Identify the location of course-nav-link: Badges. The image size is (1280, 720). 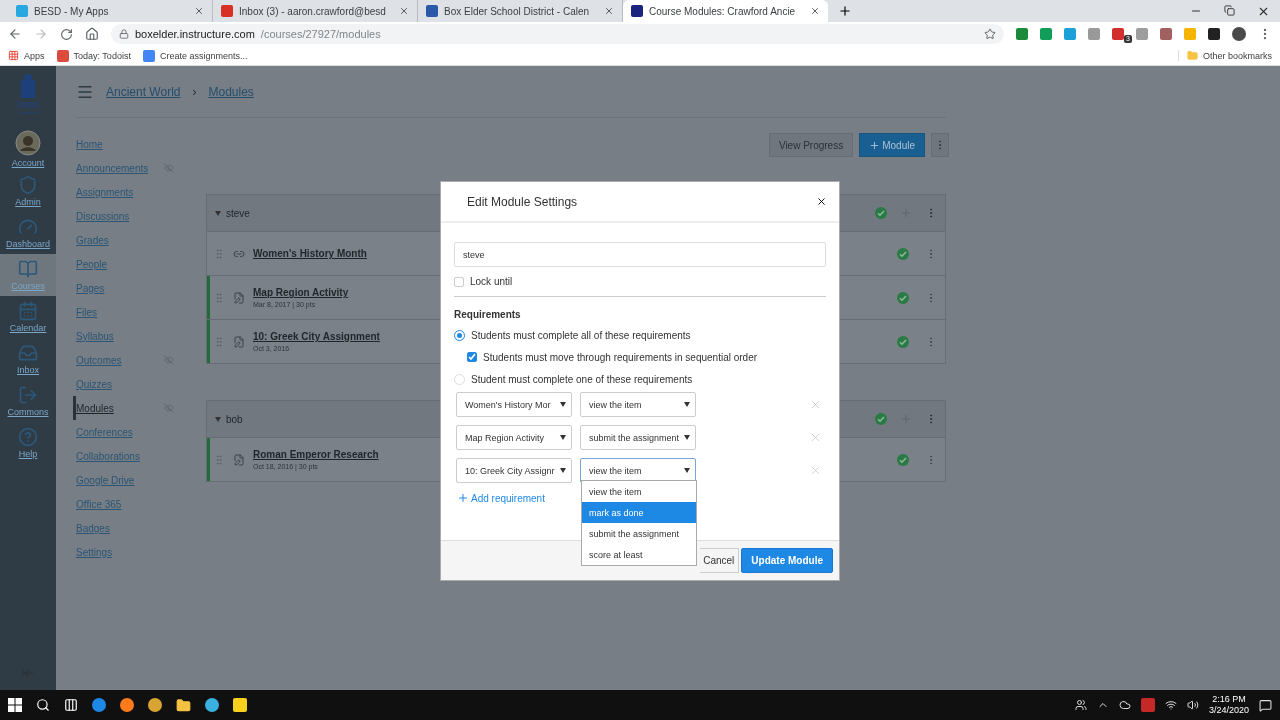
(141, 528).